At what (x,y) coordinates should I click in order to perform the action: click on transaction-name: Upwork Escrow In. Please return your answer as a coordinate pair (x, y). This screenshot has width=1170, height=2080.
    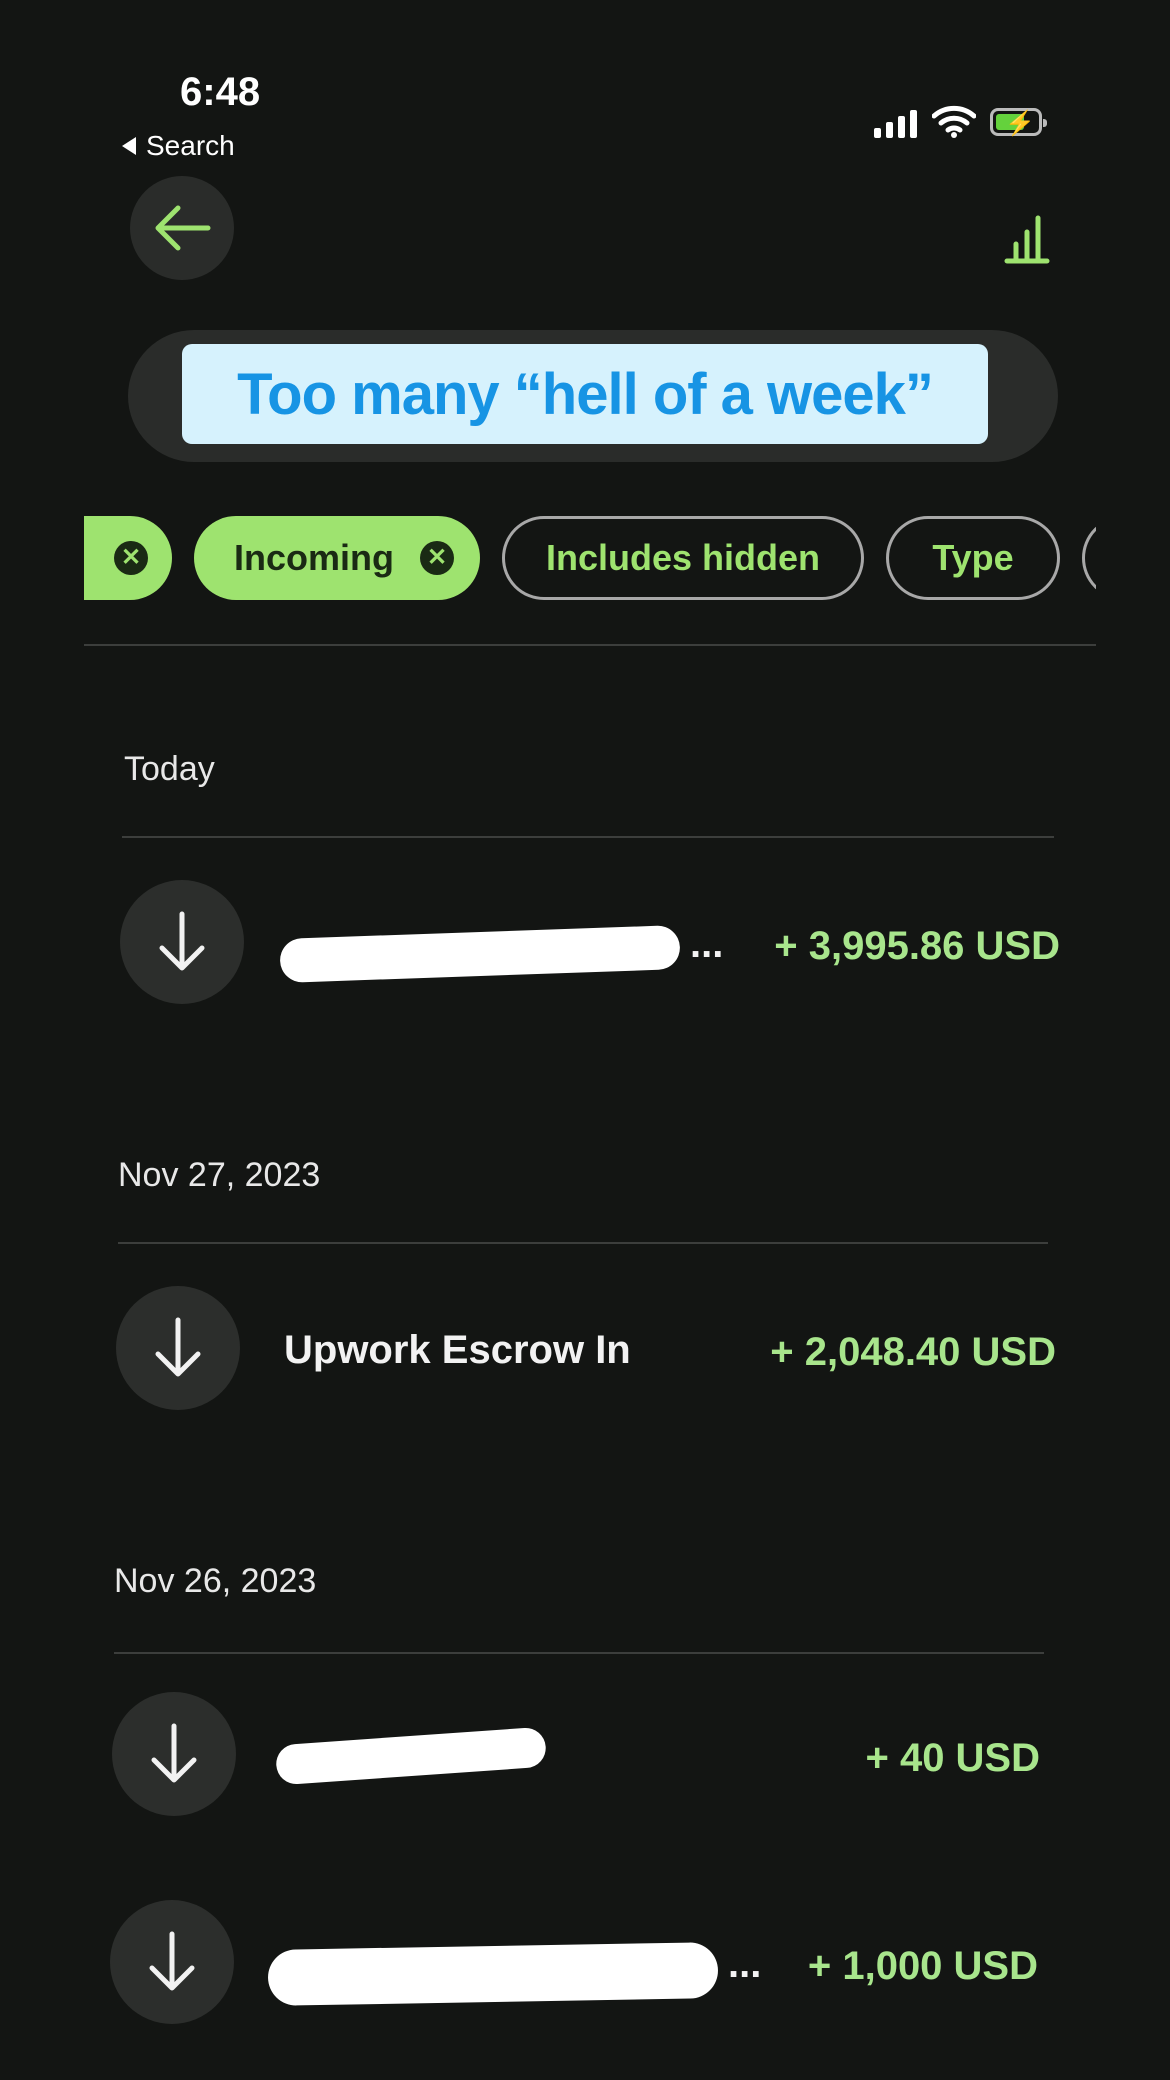
    Looking at the image, I should click on (457, 1350).